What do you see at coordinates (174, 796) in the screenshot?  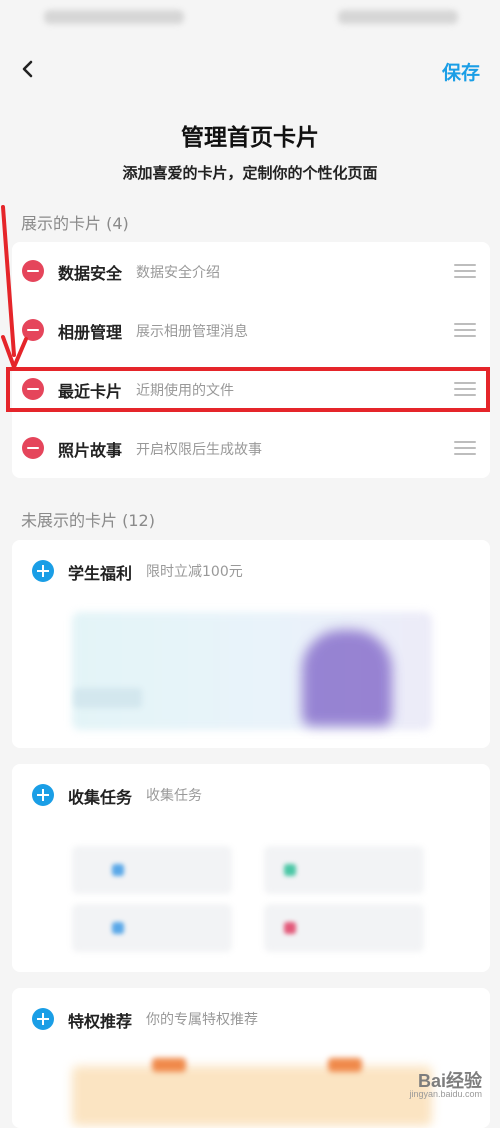 I see `card-description: 收集任务` at bounding box center [174, 796].